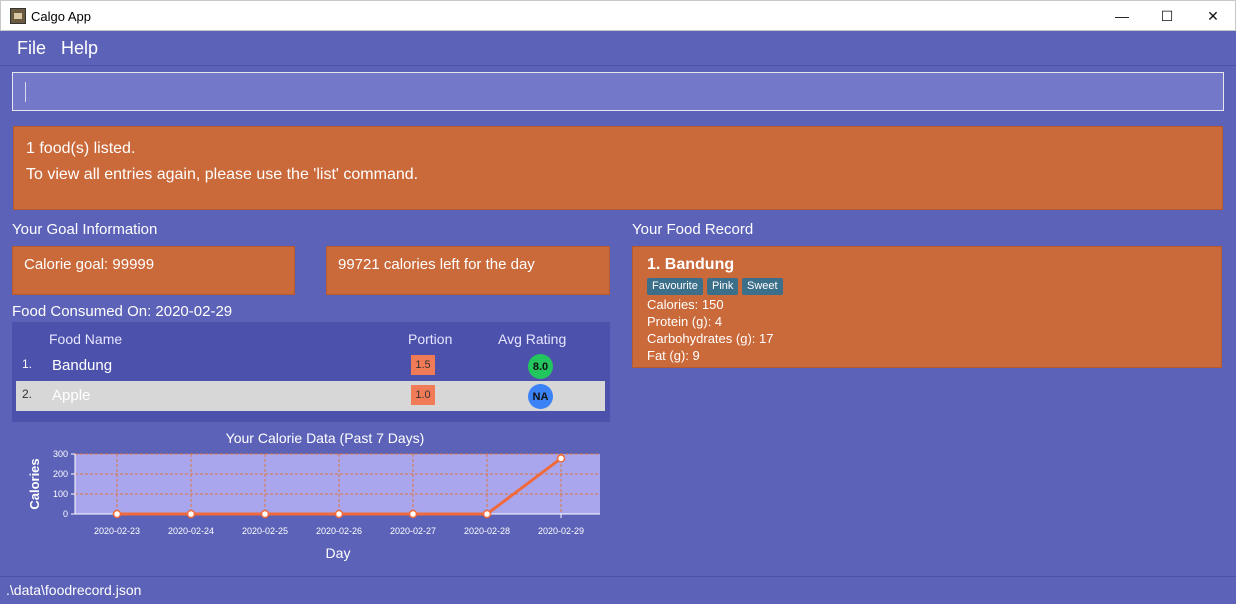 This screenshot has width=1236, height=604. What do you see at coordinates (1167, 16) in the screenshot?
I see `maximize-button: ☐` at bounding box center [1167, 16].